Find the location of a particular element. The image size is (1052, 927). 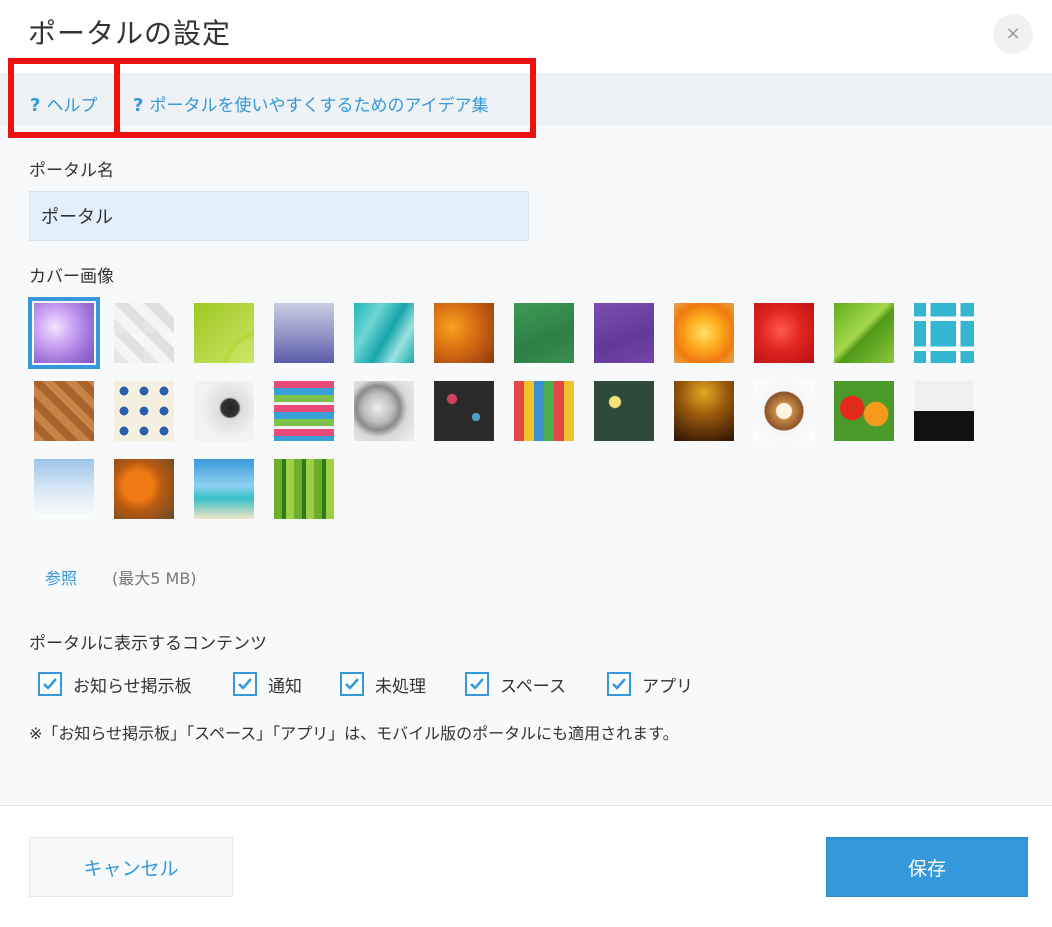

cover-thumb-lilac is located at coordinates (64, 333).